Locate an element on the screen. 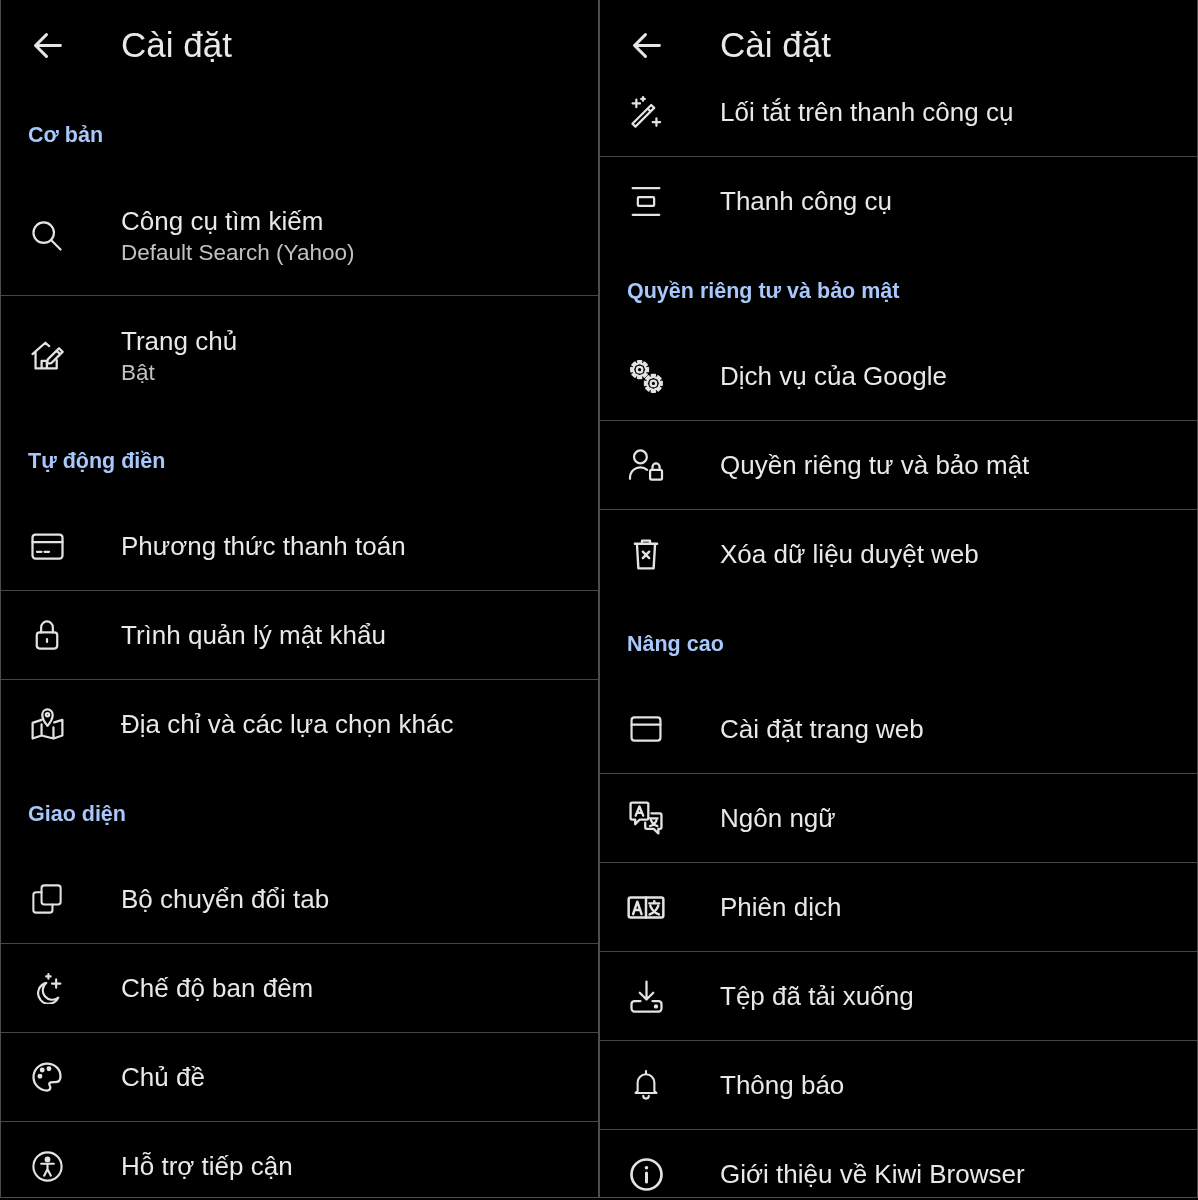  settings-item: Dịch vụ của Google is located at coordinates (898, 376).